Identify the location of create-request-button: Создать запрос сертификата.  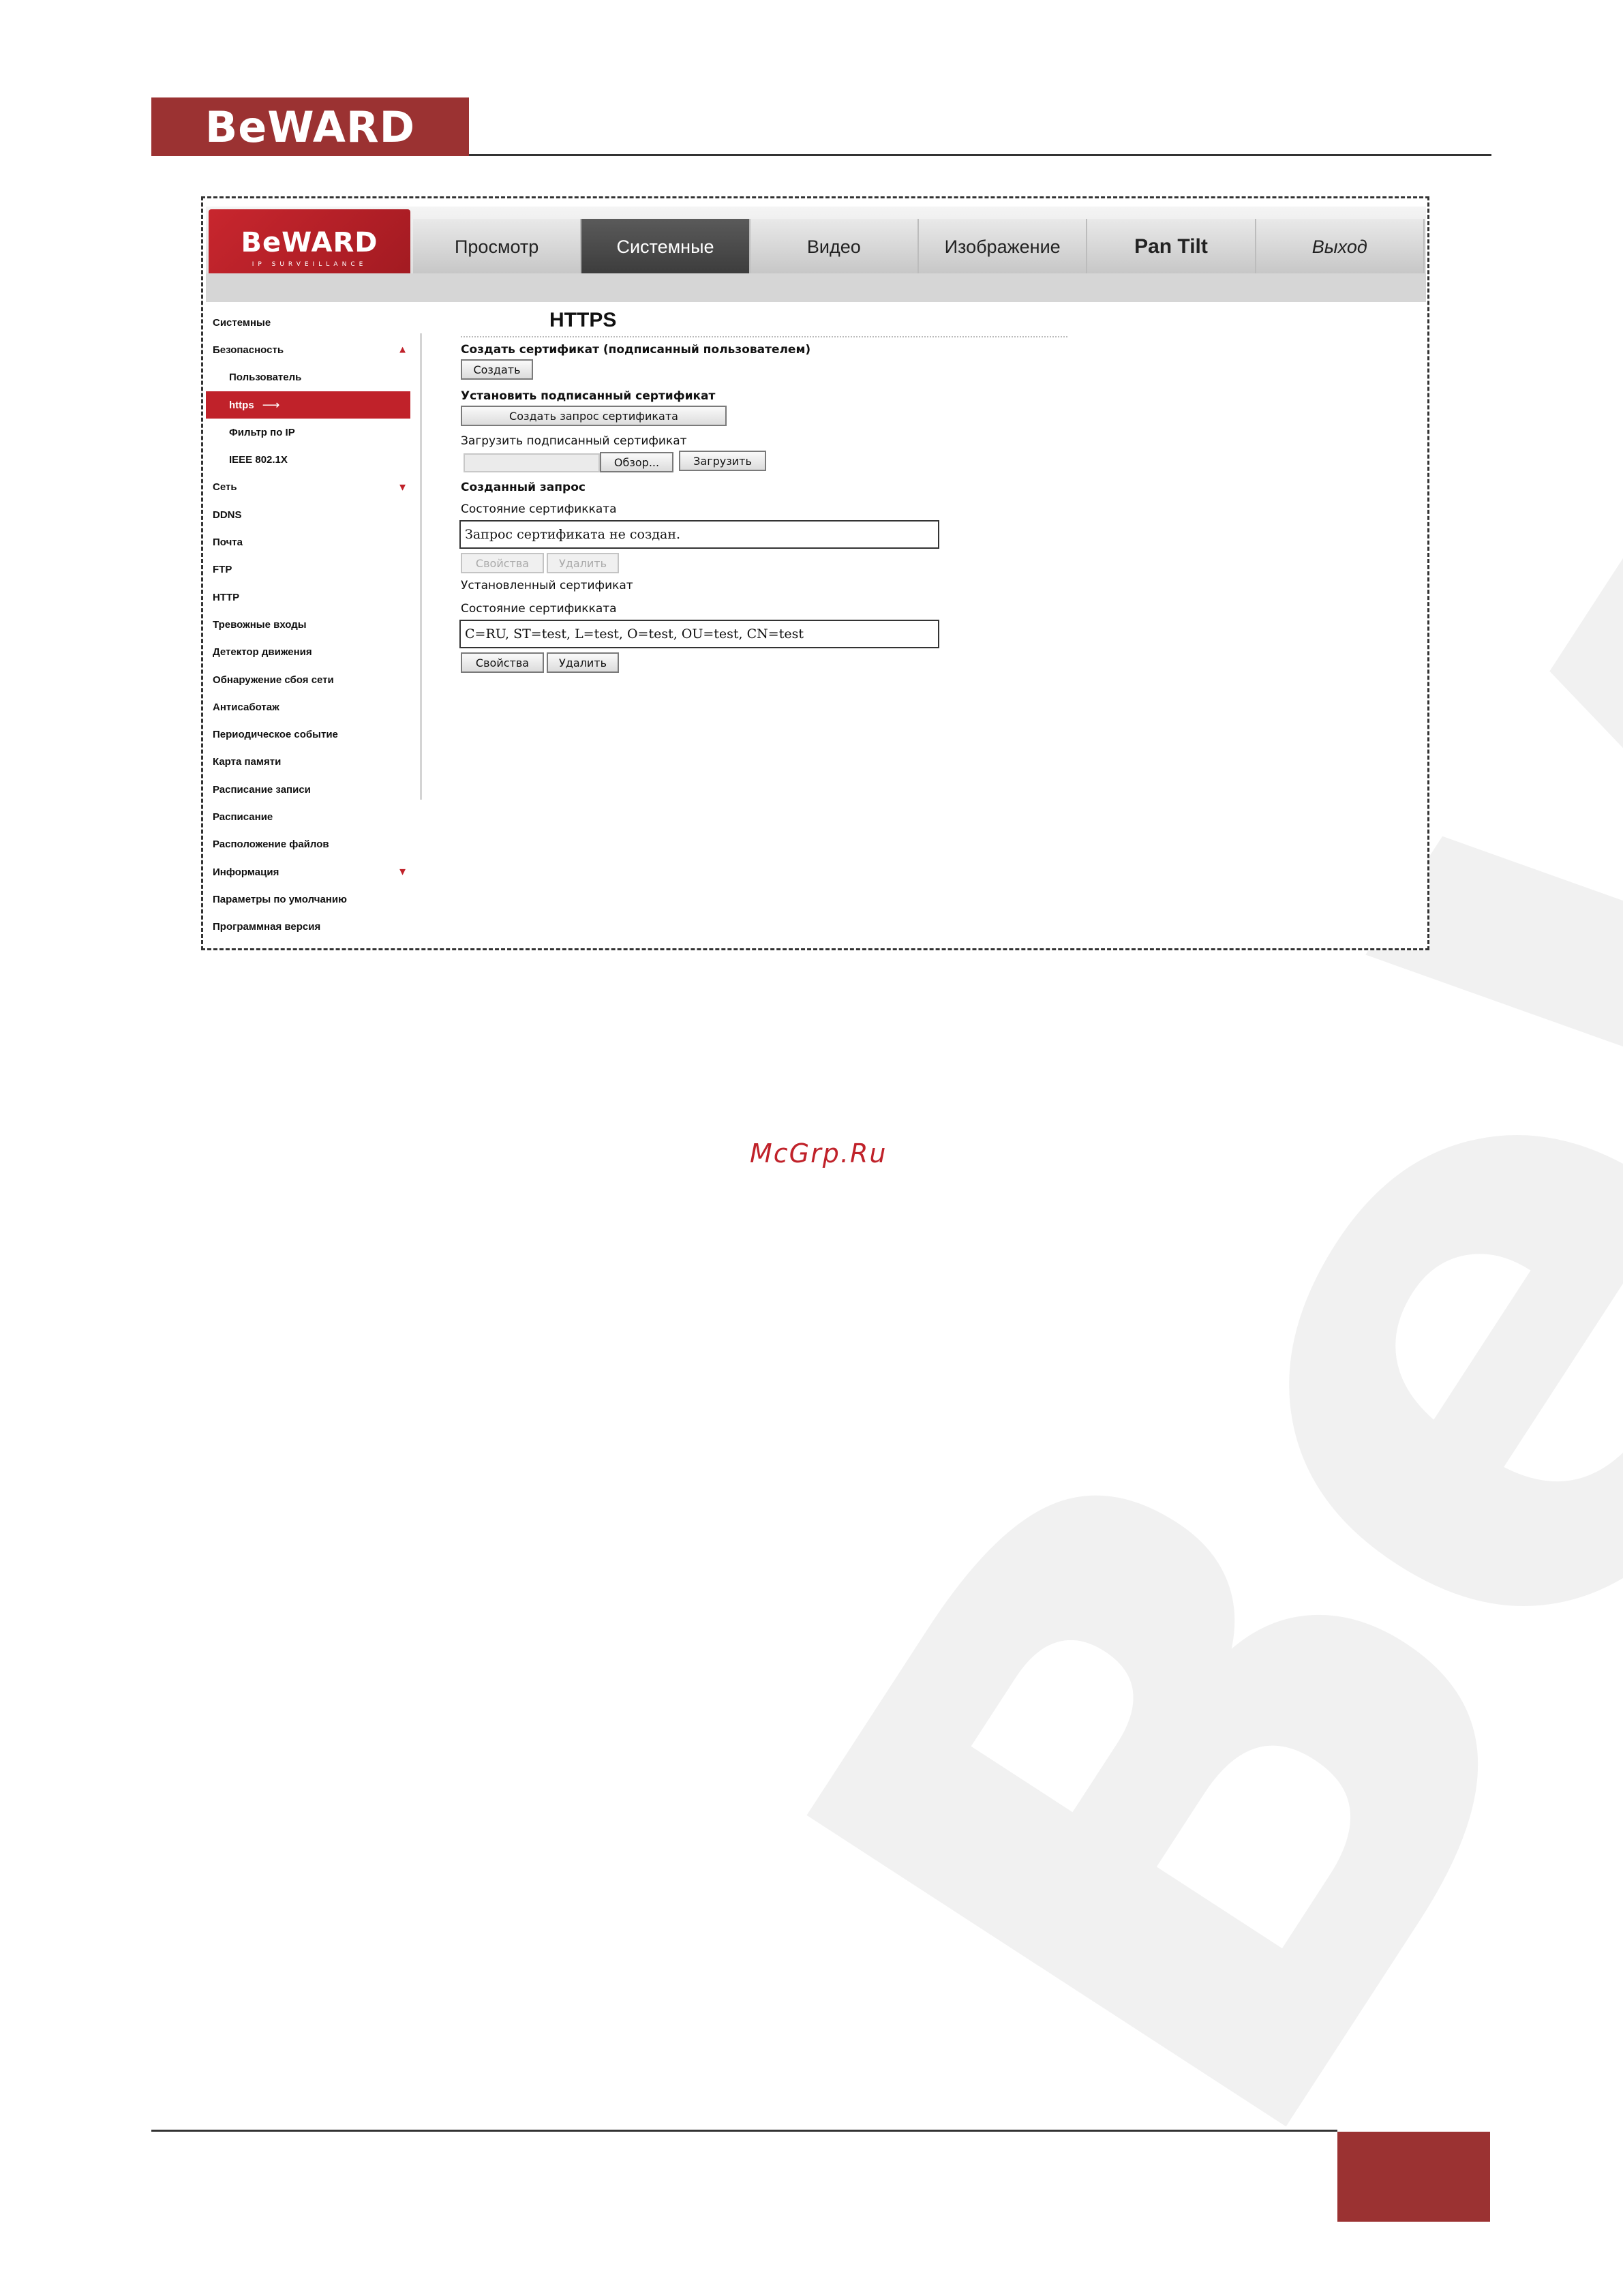
(594, 416).